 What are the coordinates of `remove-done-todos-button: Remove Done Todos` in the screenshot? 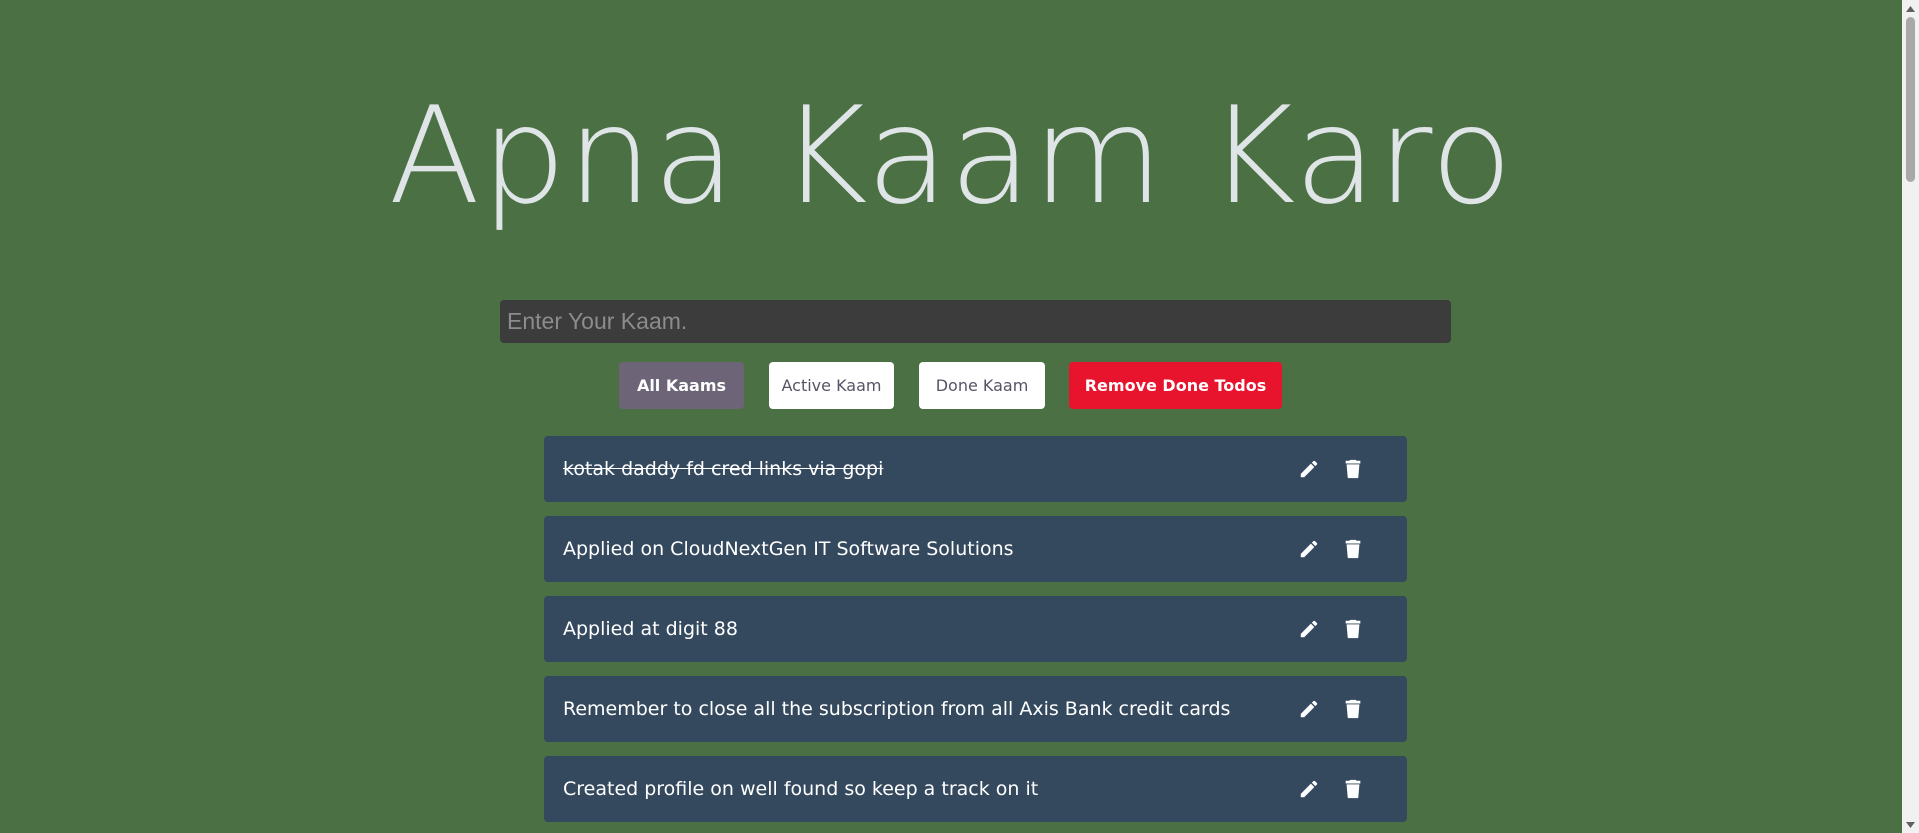 It's located at (1175, 385).